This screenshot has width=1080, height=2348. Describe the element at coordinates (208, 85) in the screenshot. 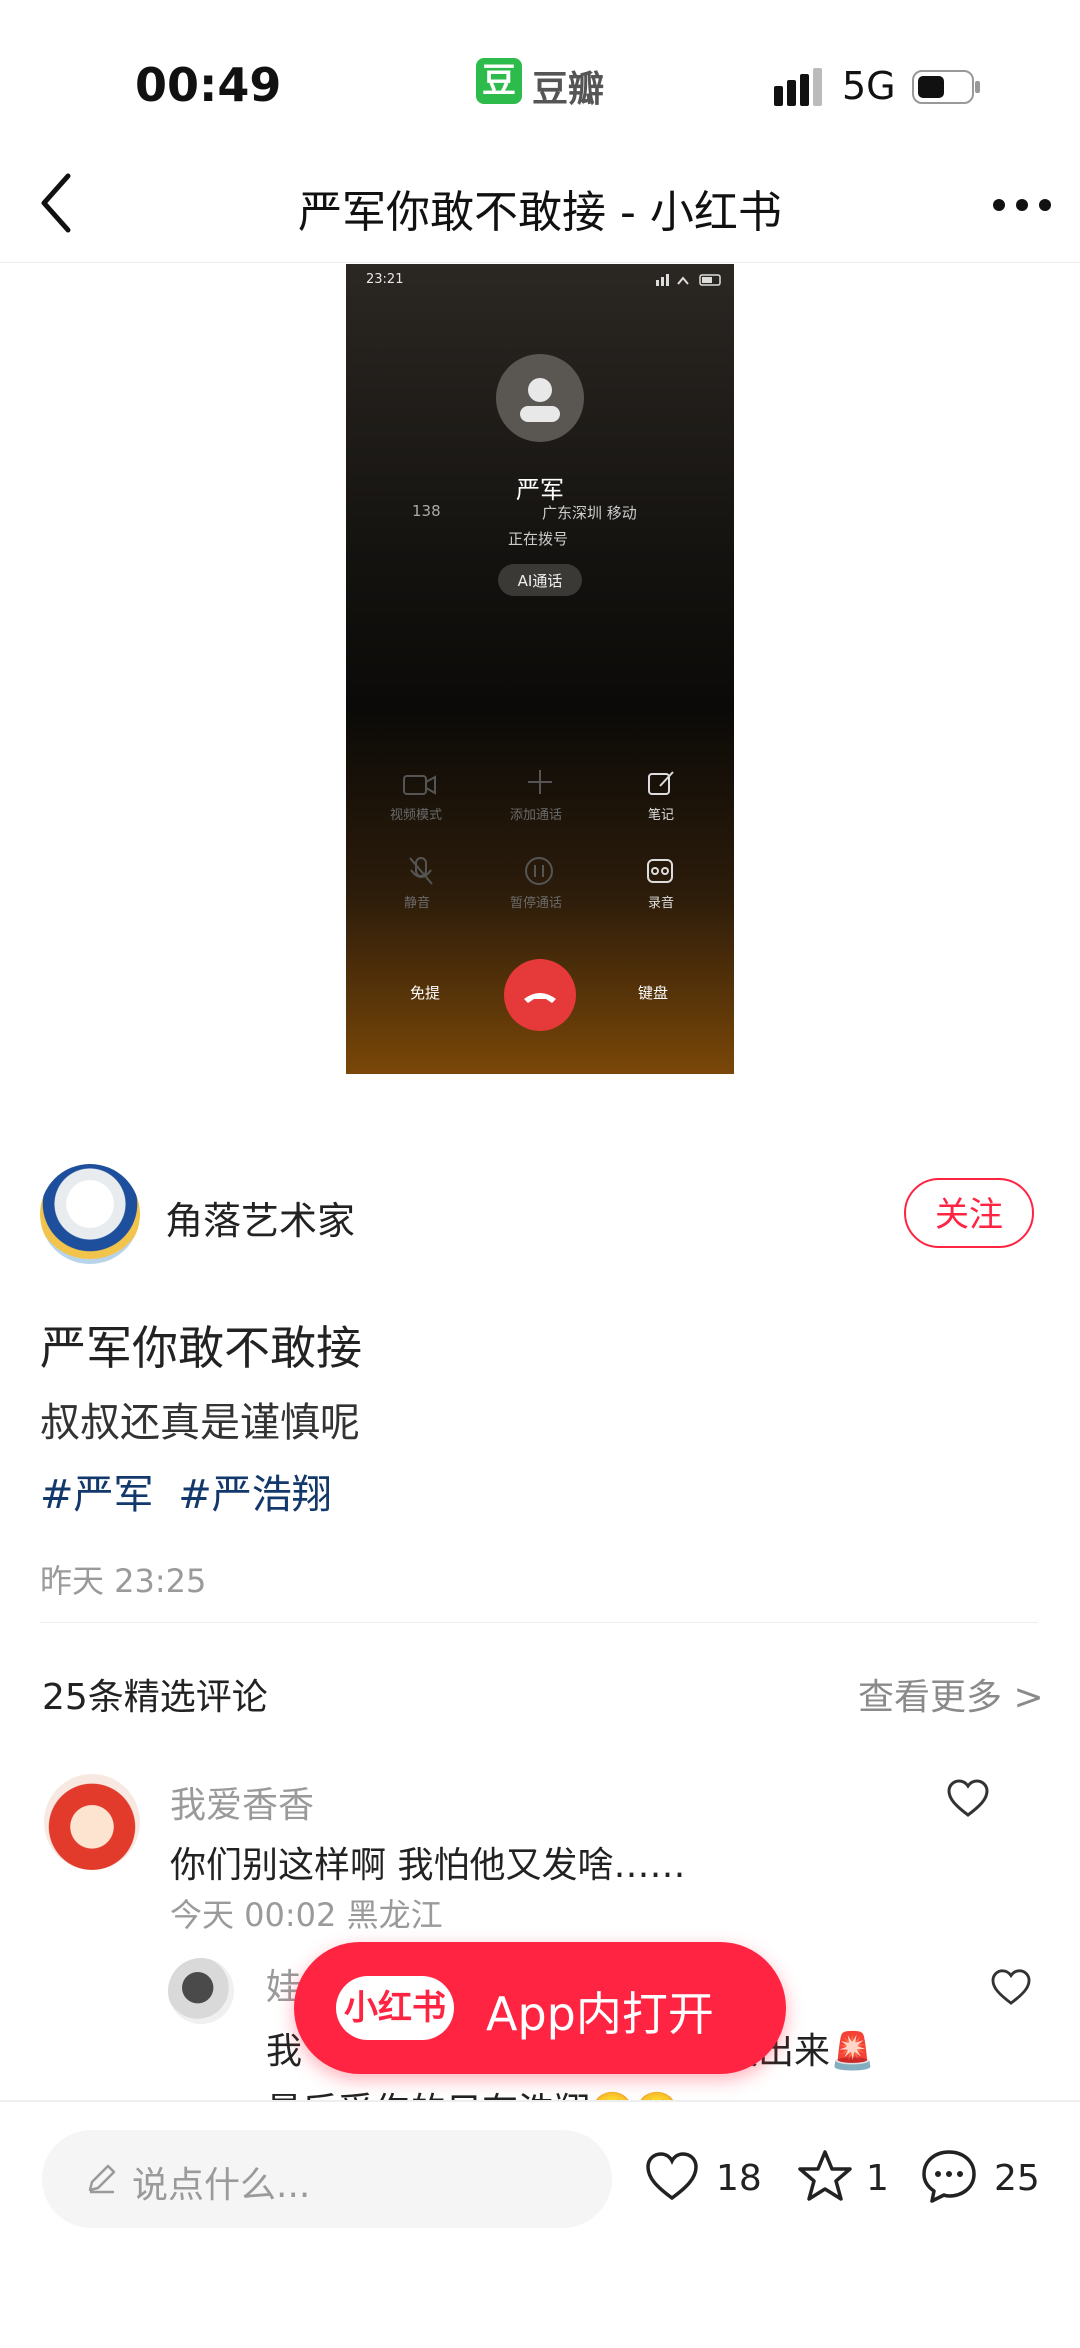

I see `status-time: 00:49` at that location.